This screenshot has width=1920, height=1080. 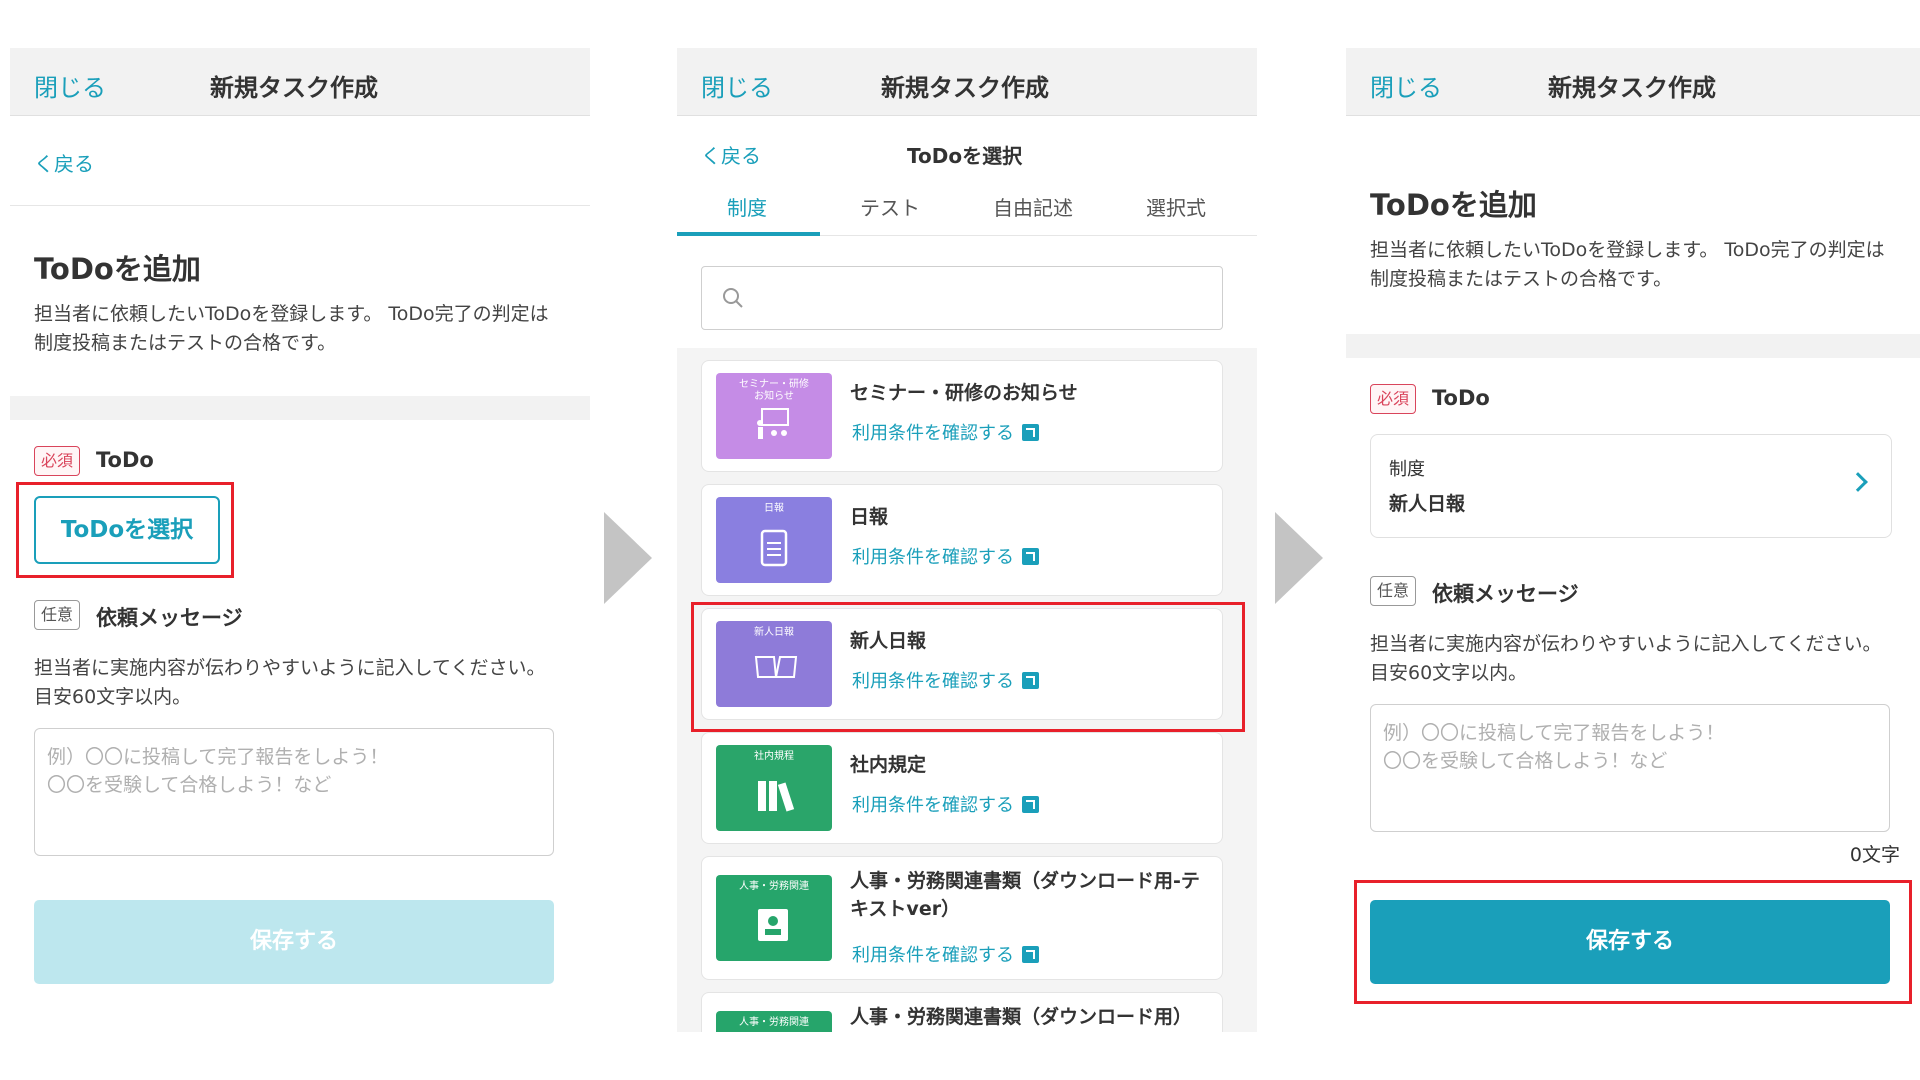 I want to click on category-tabs: 制度 テスト 自由記述 選択式, so click(x=967, y=208).